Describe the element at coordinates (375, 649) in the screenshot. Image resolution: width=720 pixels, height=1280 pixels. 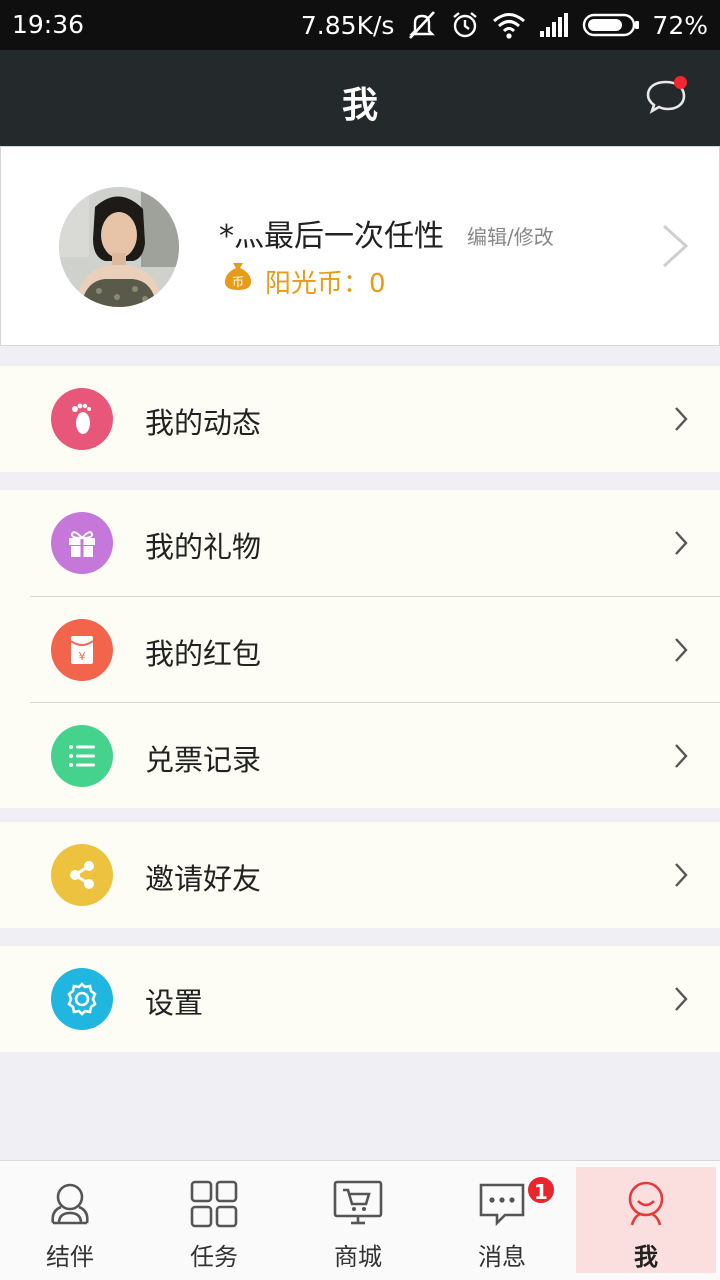
I see `menu-item-my-red-envelopes: ¥ 我的红包` at that location.